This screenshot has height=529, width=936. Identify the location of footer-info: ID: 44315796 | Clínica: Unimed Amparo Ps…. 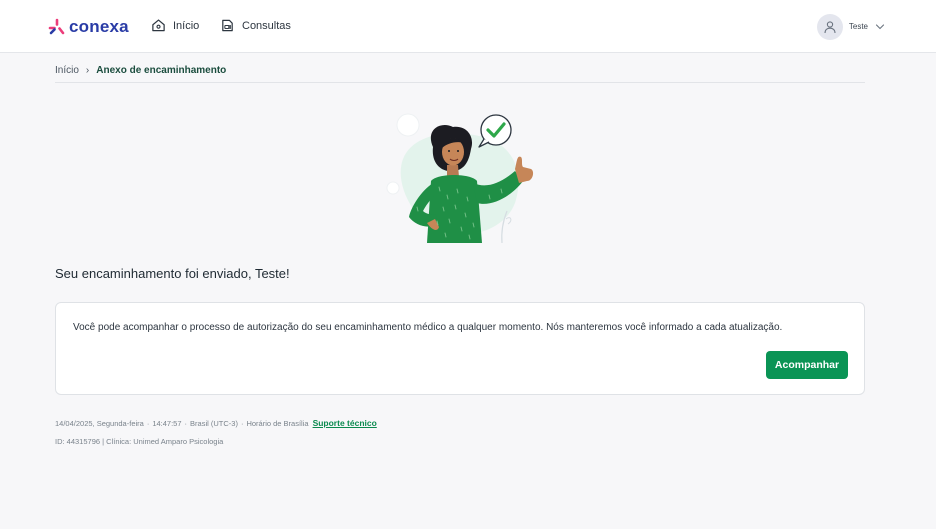
(139, 441).